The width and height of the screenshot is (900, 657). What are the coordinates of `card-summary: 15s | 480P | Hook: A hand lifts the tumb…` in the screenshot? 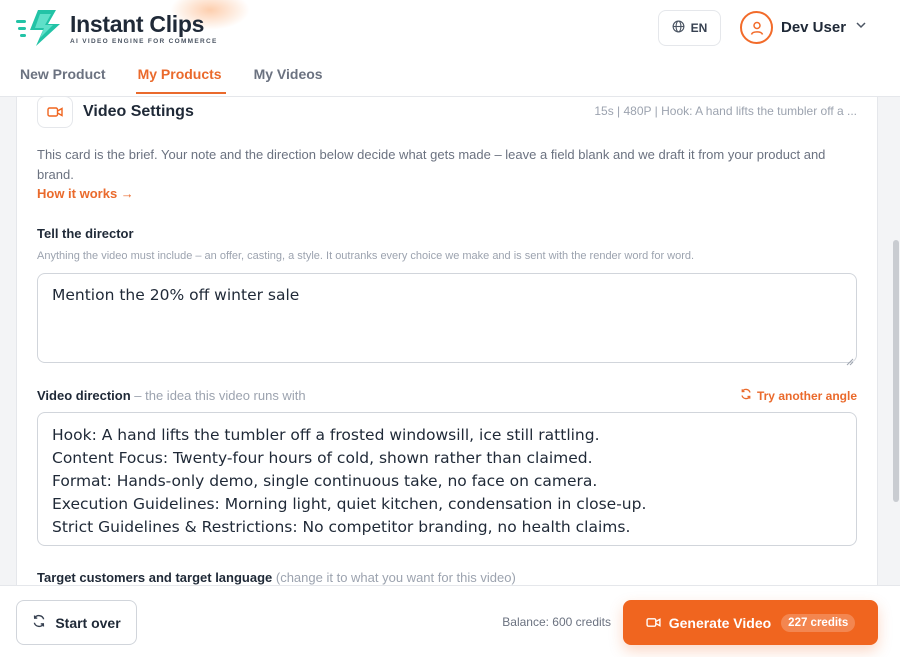 It's located at (725, 111).